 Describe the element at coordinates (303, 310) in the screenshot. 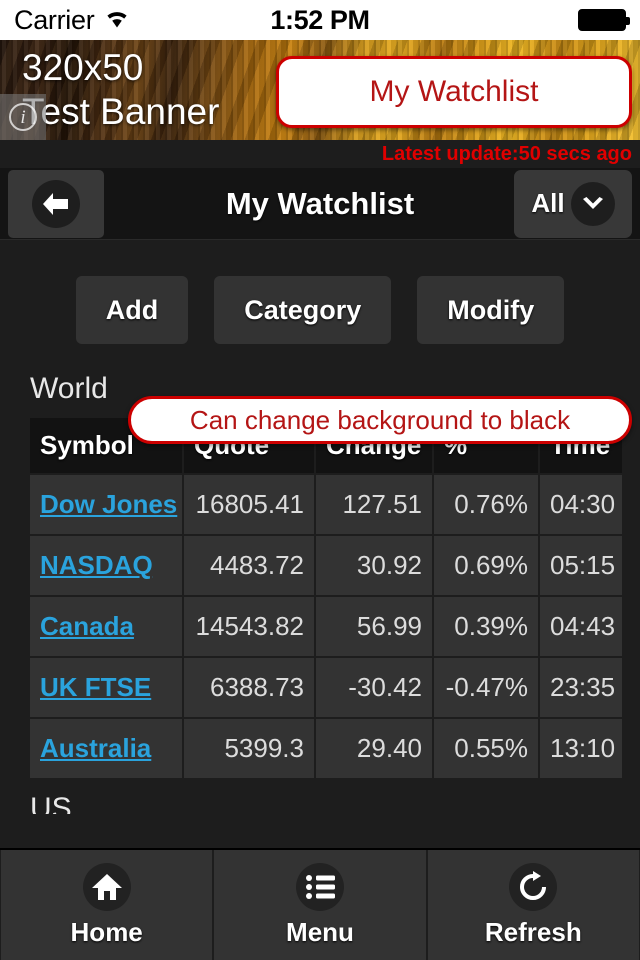

I see `category-button: Category` at that location.